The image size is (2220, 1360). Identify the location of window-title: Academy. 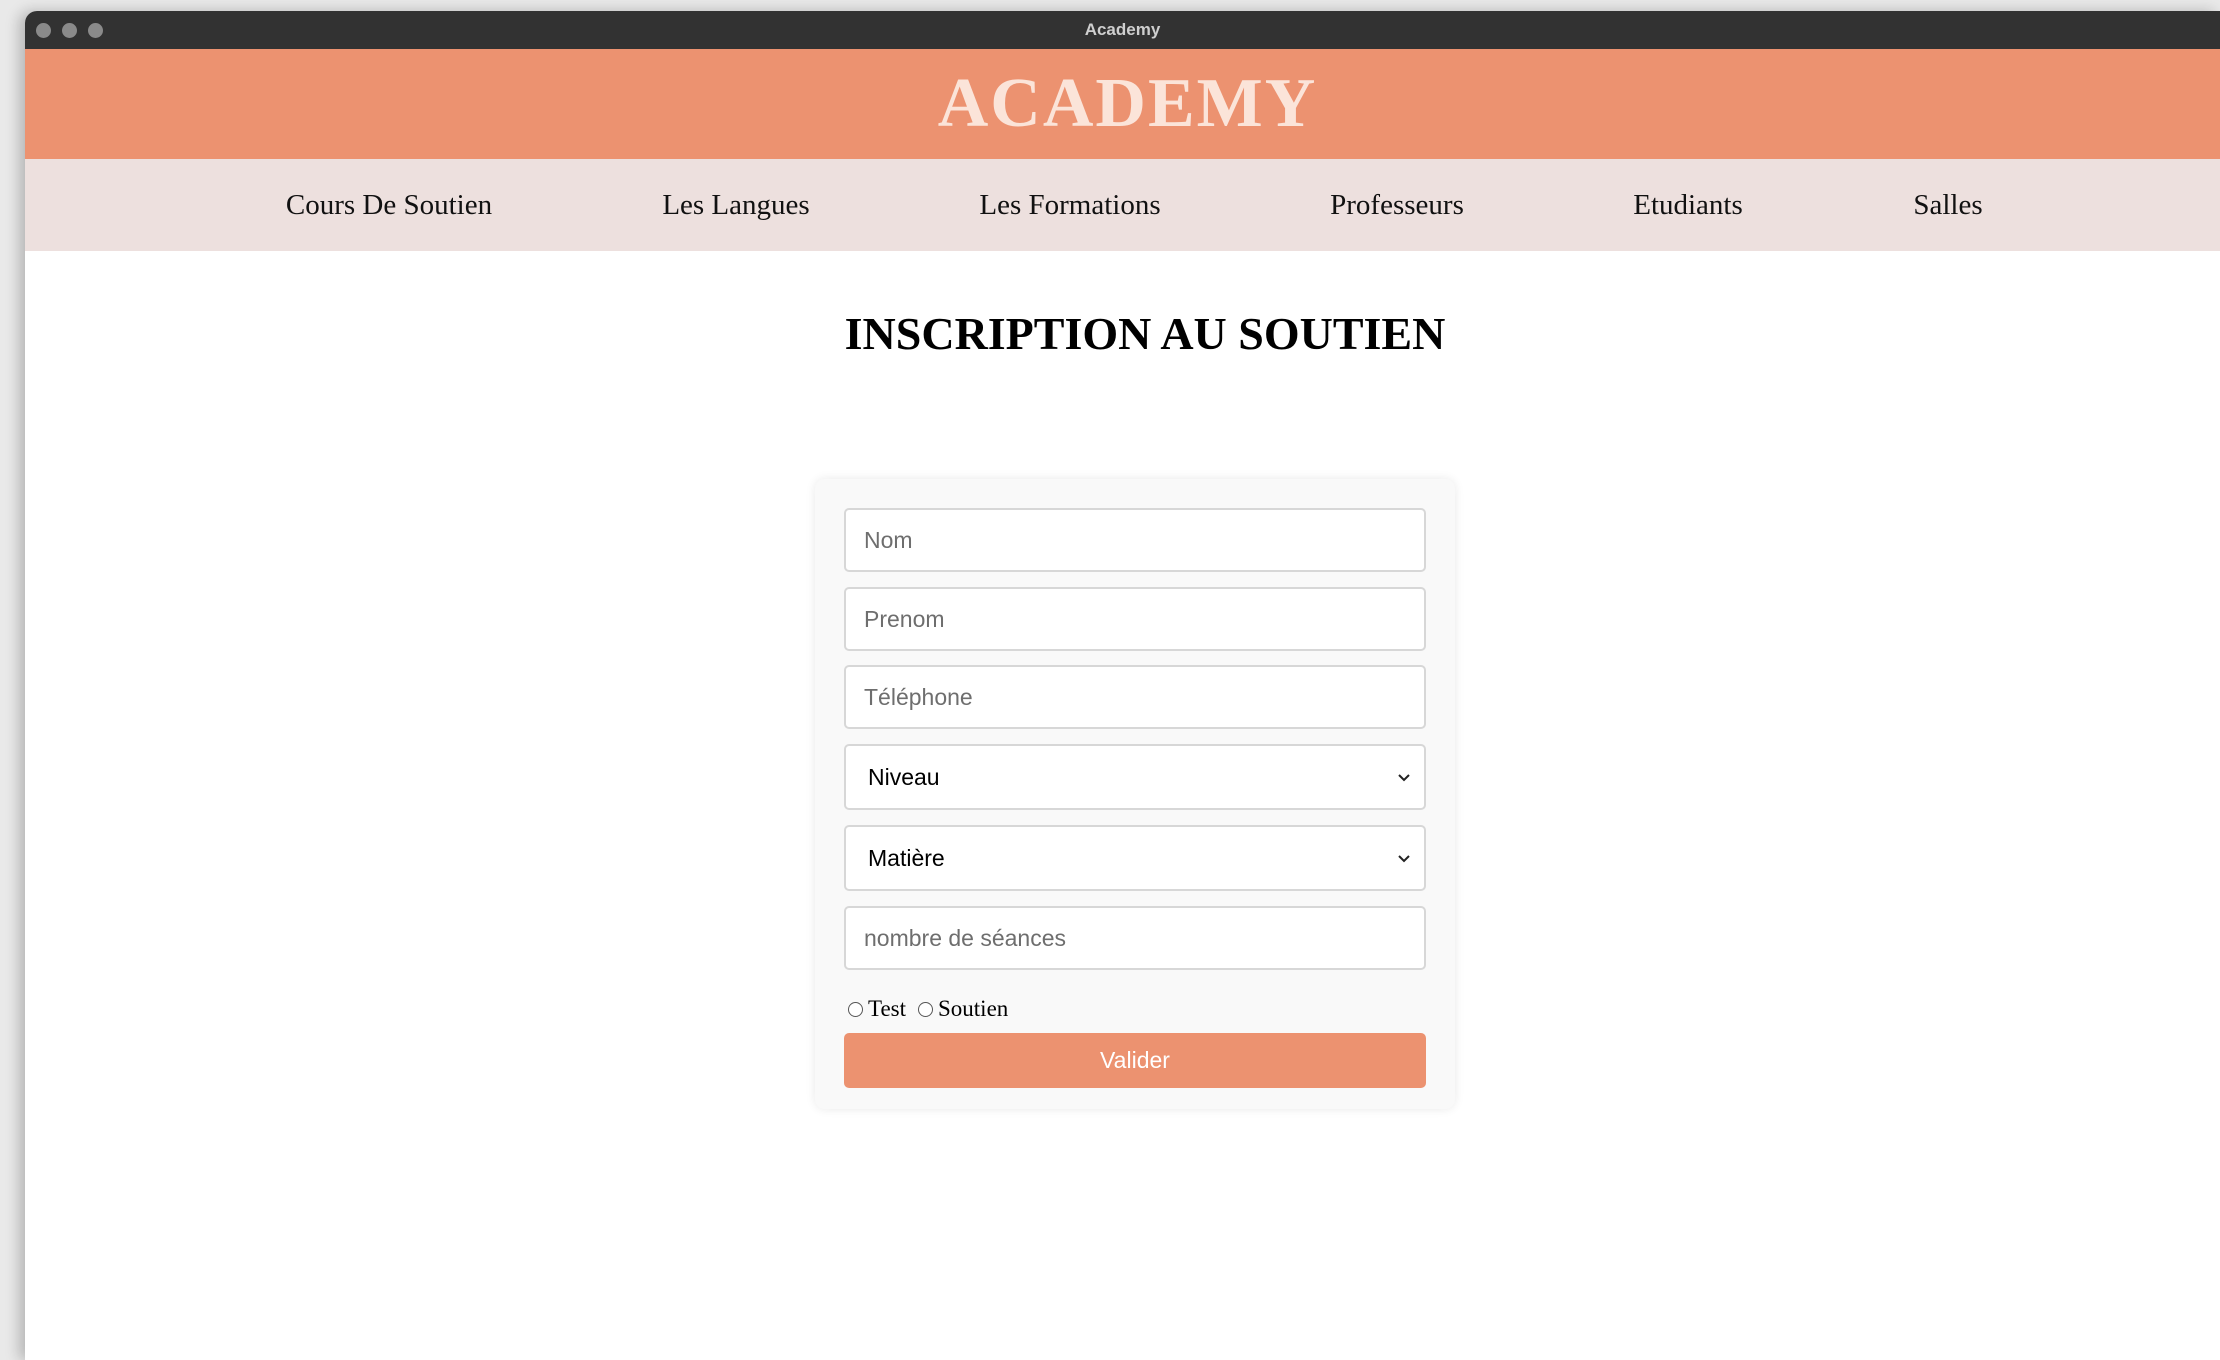
(1122, 29).